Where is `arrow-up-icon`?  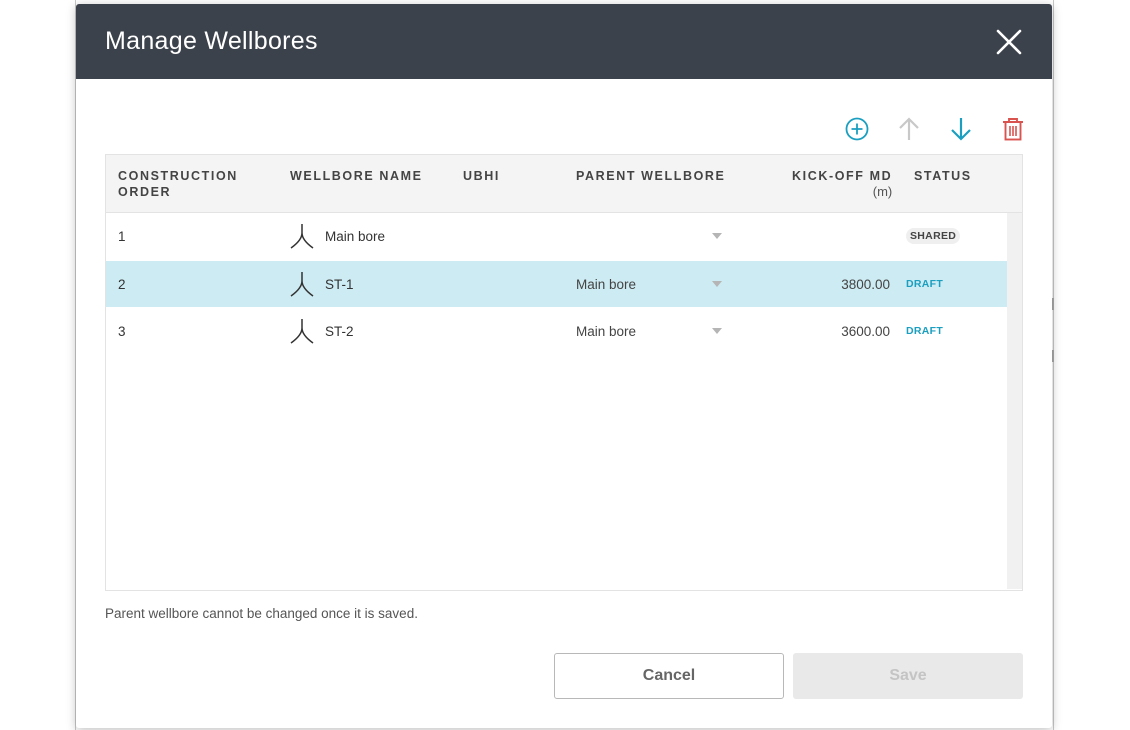
arrow-up-icon is located at coordinates (909, 128).